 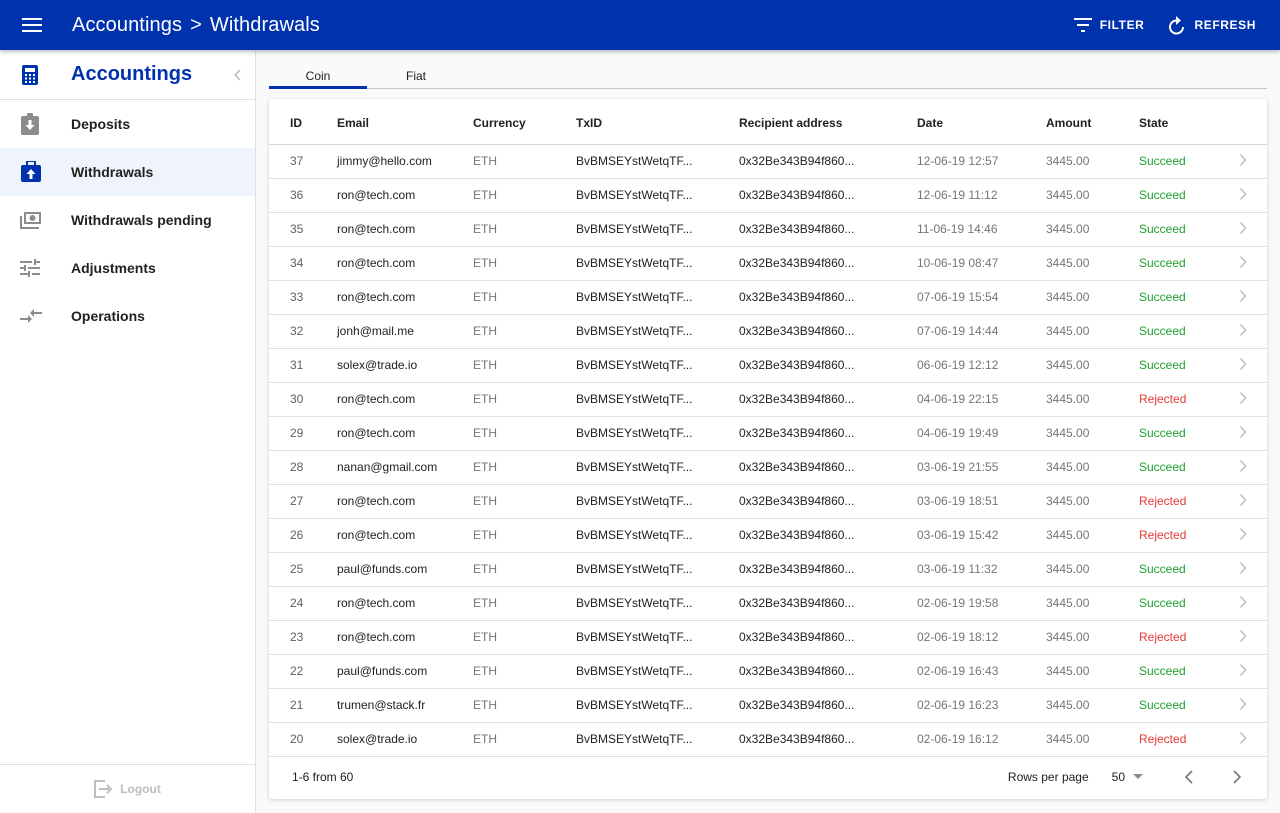 What do you see at coordinates (237, 75) in the screenshot?
I see `chevron-left-icon` at bounding box center [237, 75].